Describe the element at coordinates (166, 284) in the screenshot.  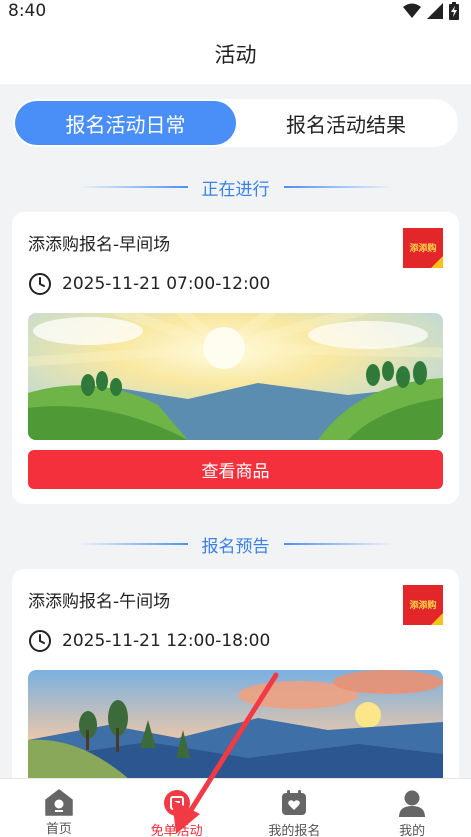
I see `card-time-text: 2025-11-21 07:00-12:00` at that location.